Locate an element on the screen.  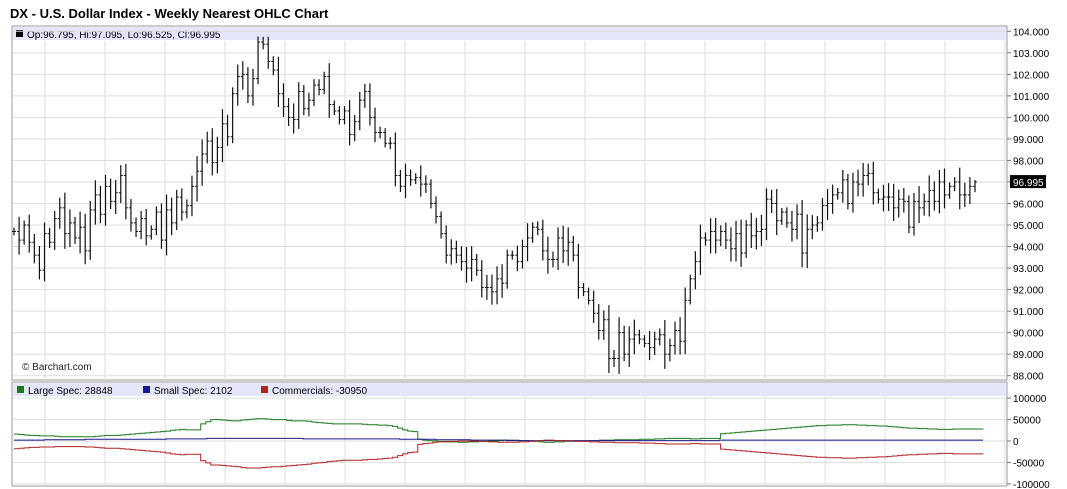
cot-tick-label: 100000 is located at coordinates (1030, 399).